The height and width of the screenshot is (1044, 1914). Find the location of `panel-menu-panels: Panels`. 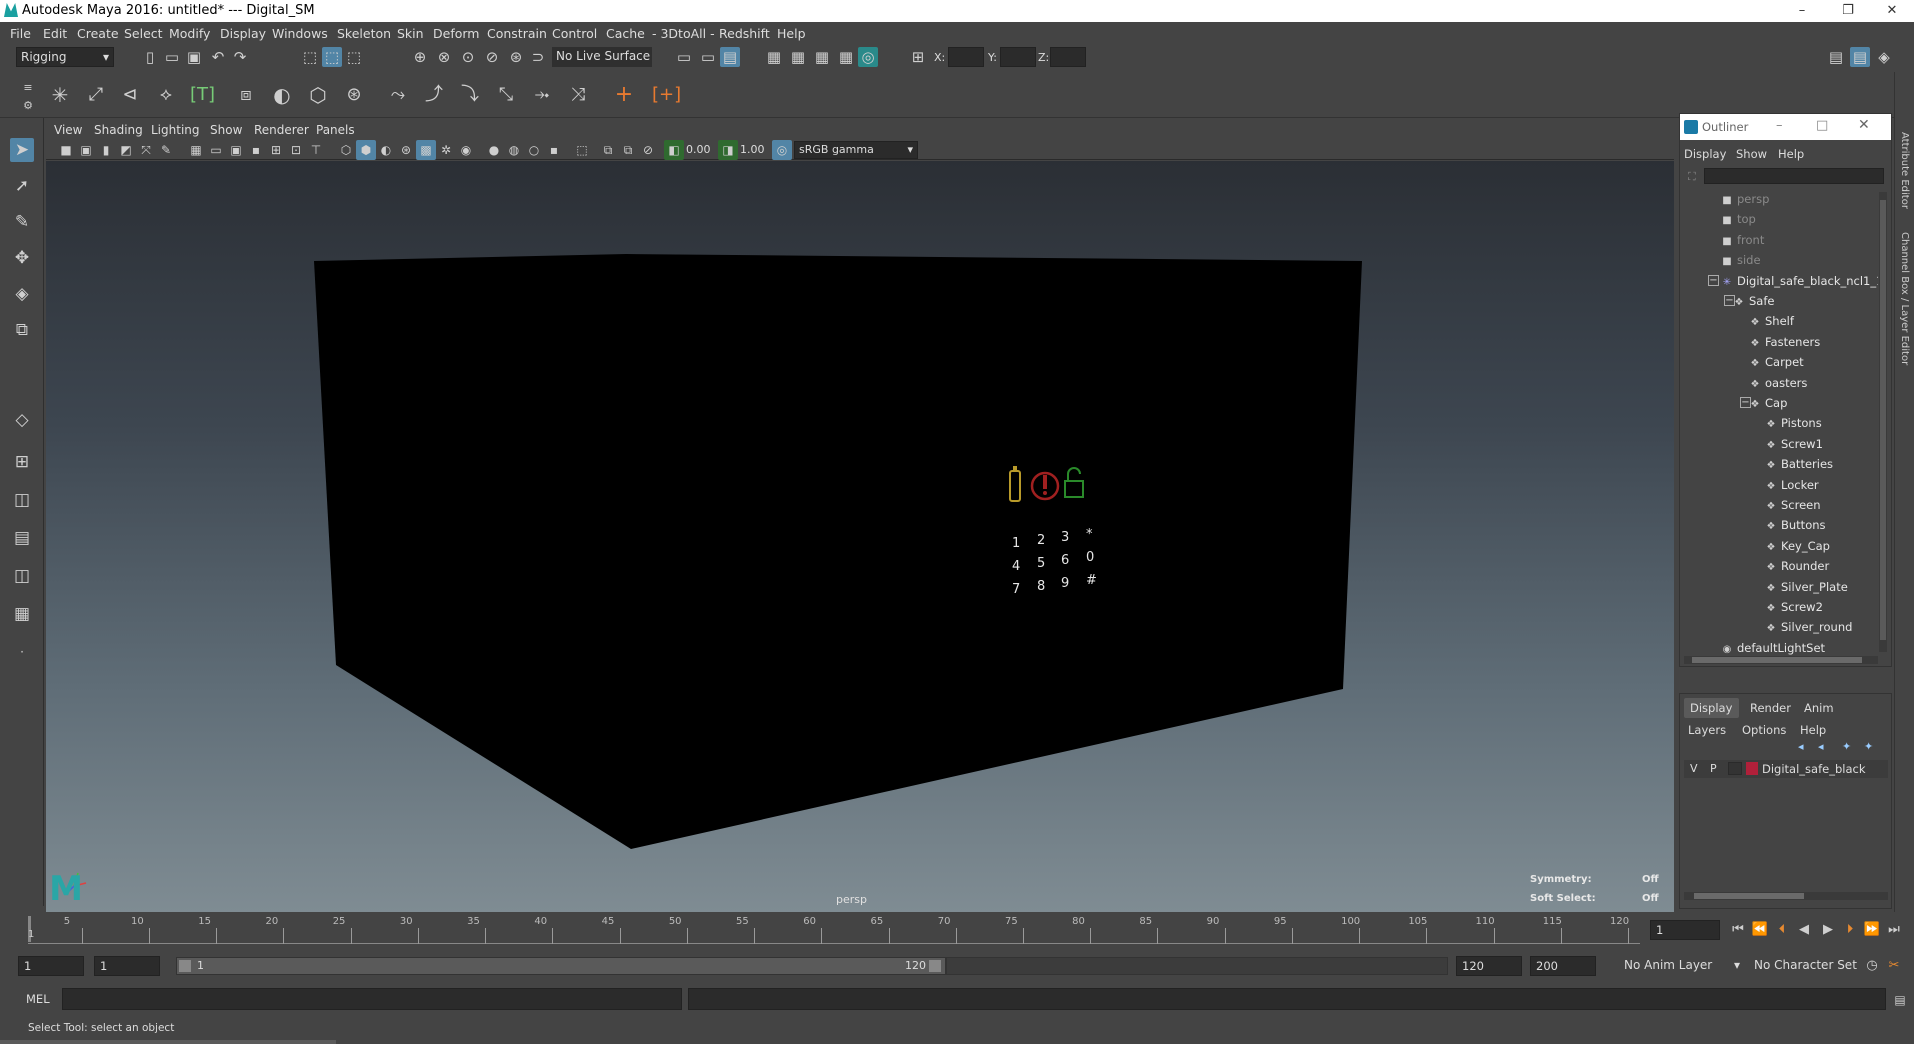

panel-menu-panels: Panels is located at coordinates (335, 130).